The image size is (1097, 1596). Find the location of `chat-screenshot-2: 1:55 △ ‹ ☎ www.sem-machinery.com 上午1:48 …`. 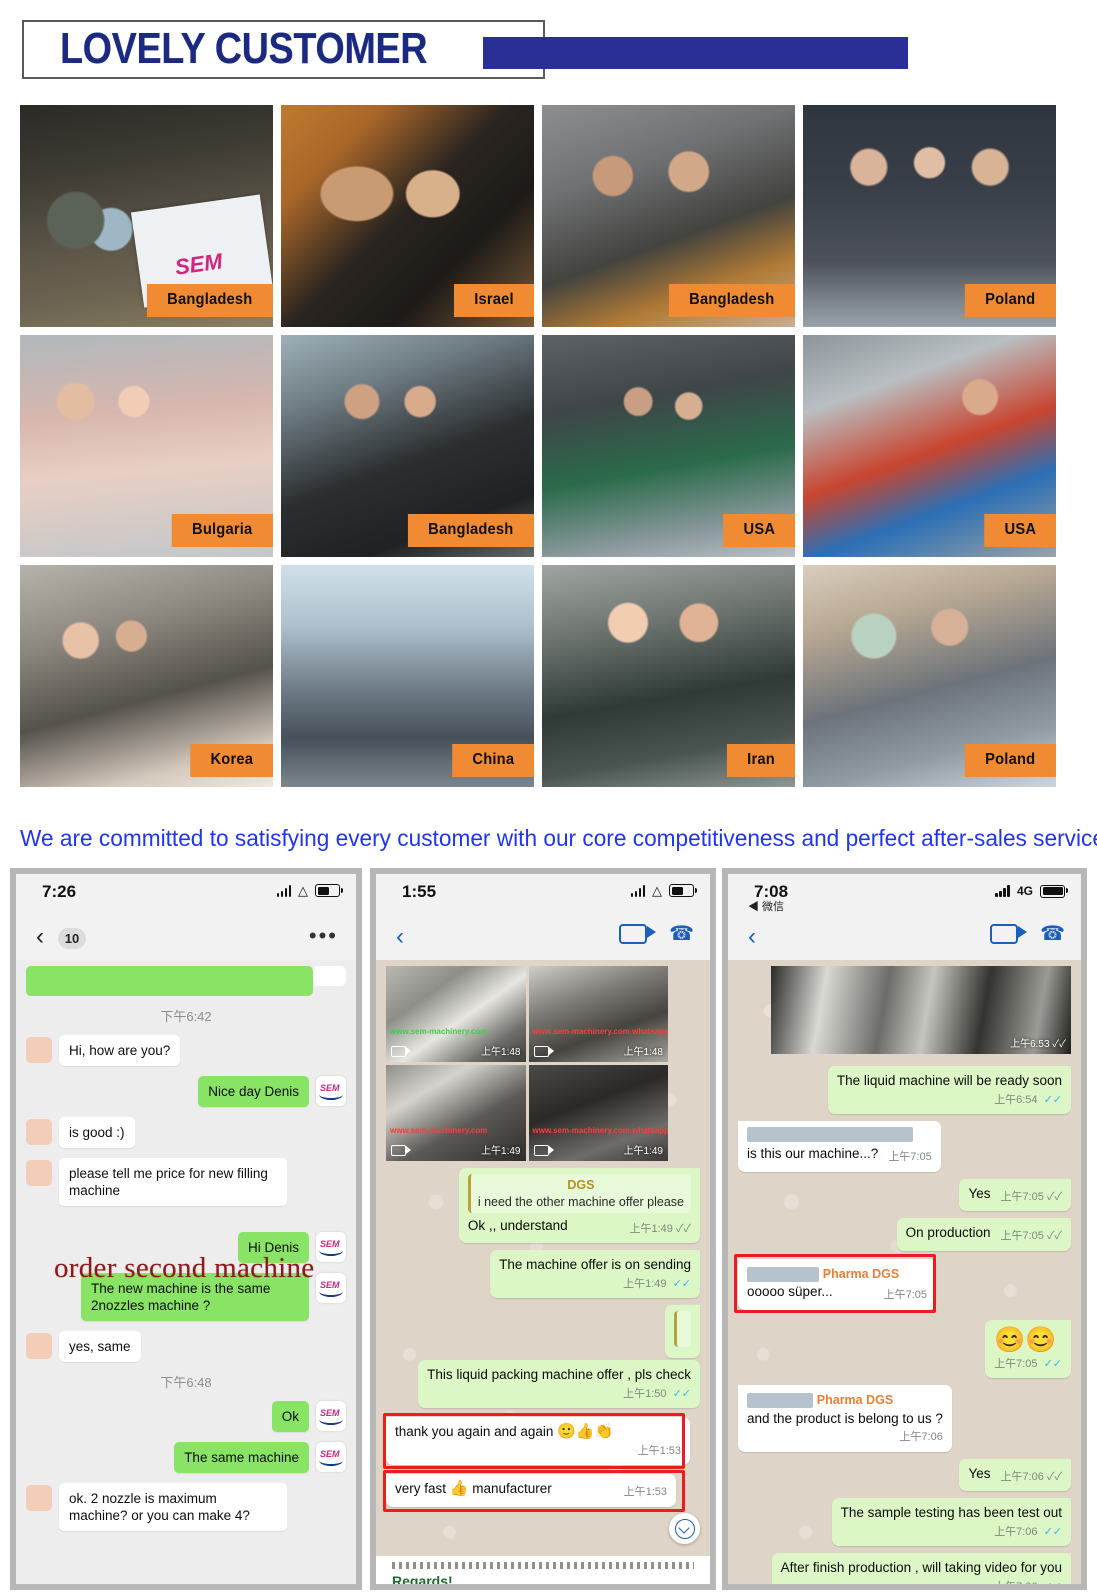

chat-screenshot-2: 1:55 △ ‹ ☎ www.sem-machinery.com 上午1:48 … is located at coordinates (543, 1229).